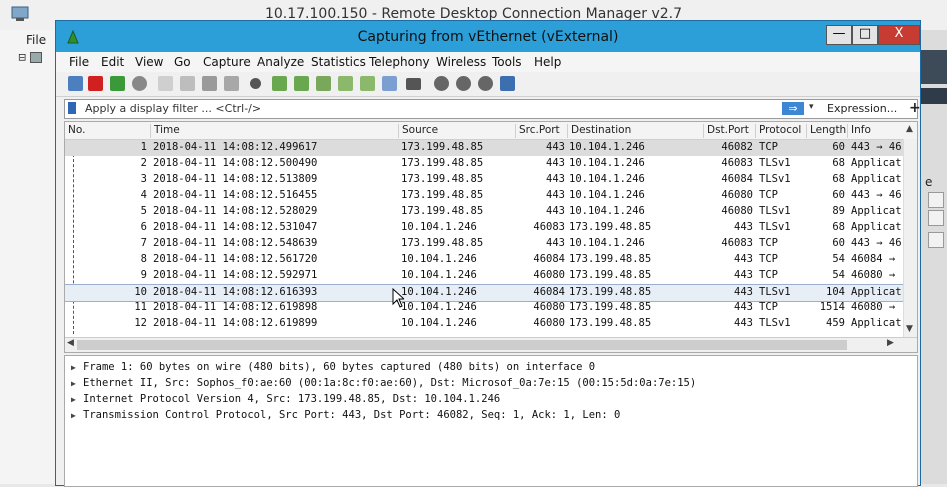 This screenshot has width=947, height=487. Describe the element at coordinates (367, 83) in the screenshot. I see `go-last-icon` at that location.